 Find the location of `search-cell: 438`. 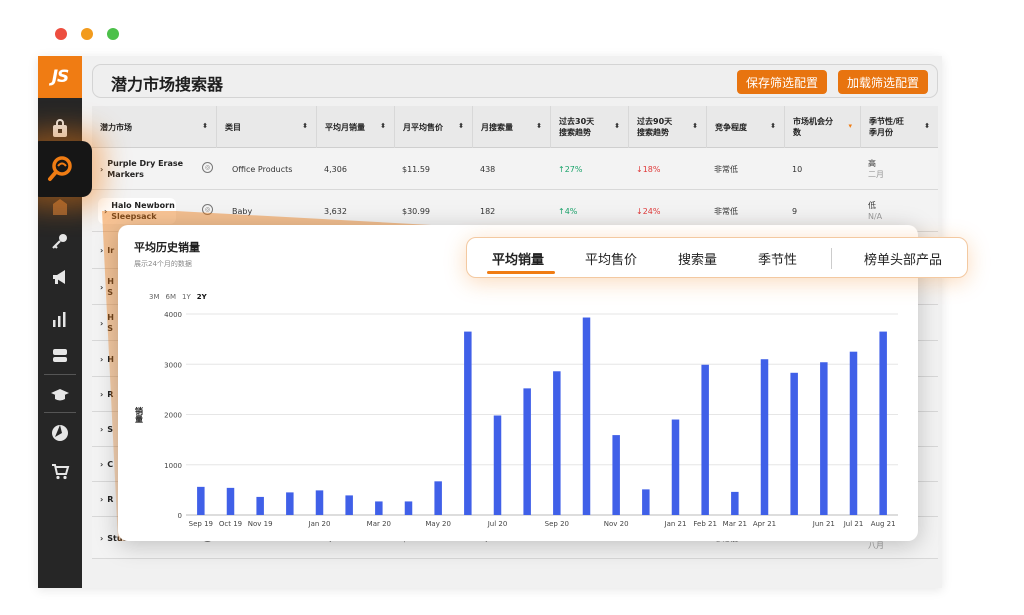

search-cell: 438 is located at coordinates (488, 169).